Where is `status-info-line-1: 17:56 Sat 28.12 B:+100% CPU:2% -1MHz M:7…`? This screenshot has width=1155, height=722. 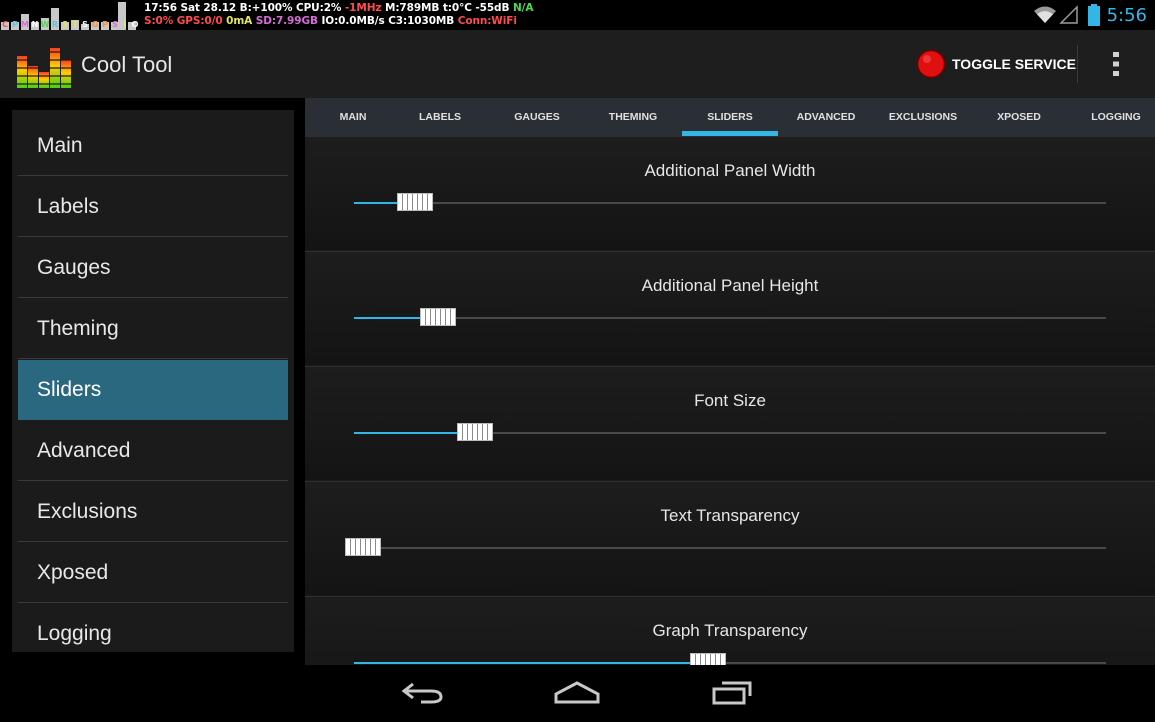 status-info-line-1: 17:56 Sat 28.12 B:+100% CPU:2% -1MHz M:7… is located at coordinates (338, 8).